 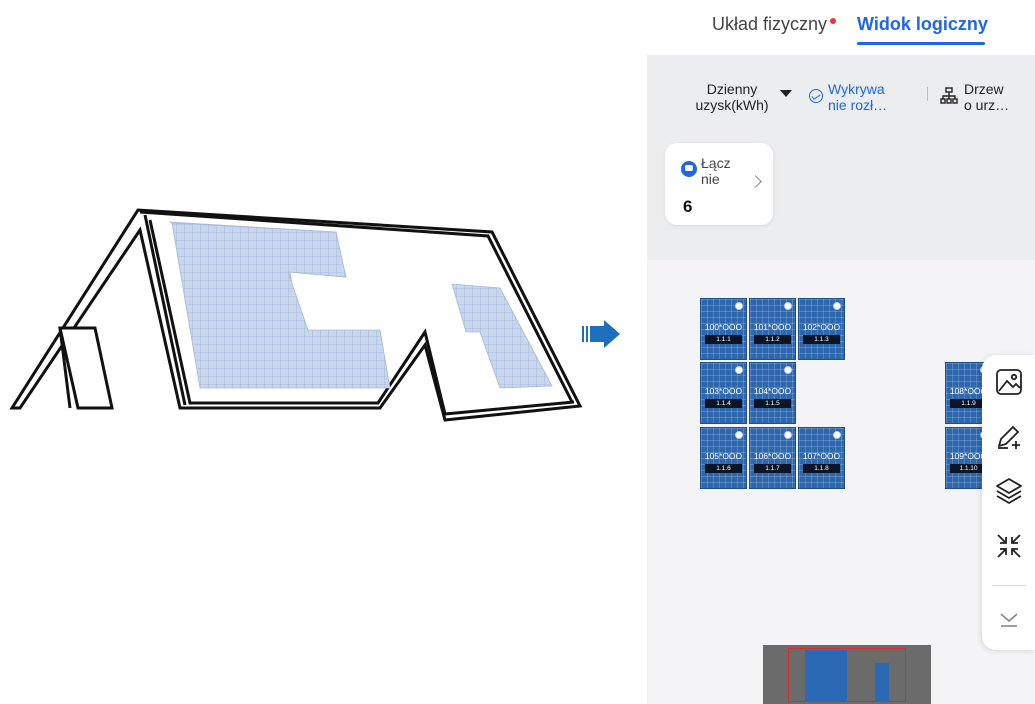 I want to click on panel-1-1-5: 104*OOO 1.1.5, so click(x=772, y=393).